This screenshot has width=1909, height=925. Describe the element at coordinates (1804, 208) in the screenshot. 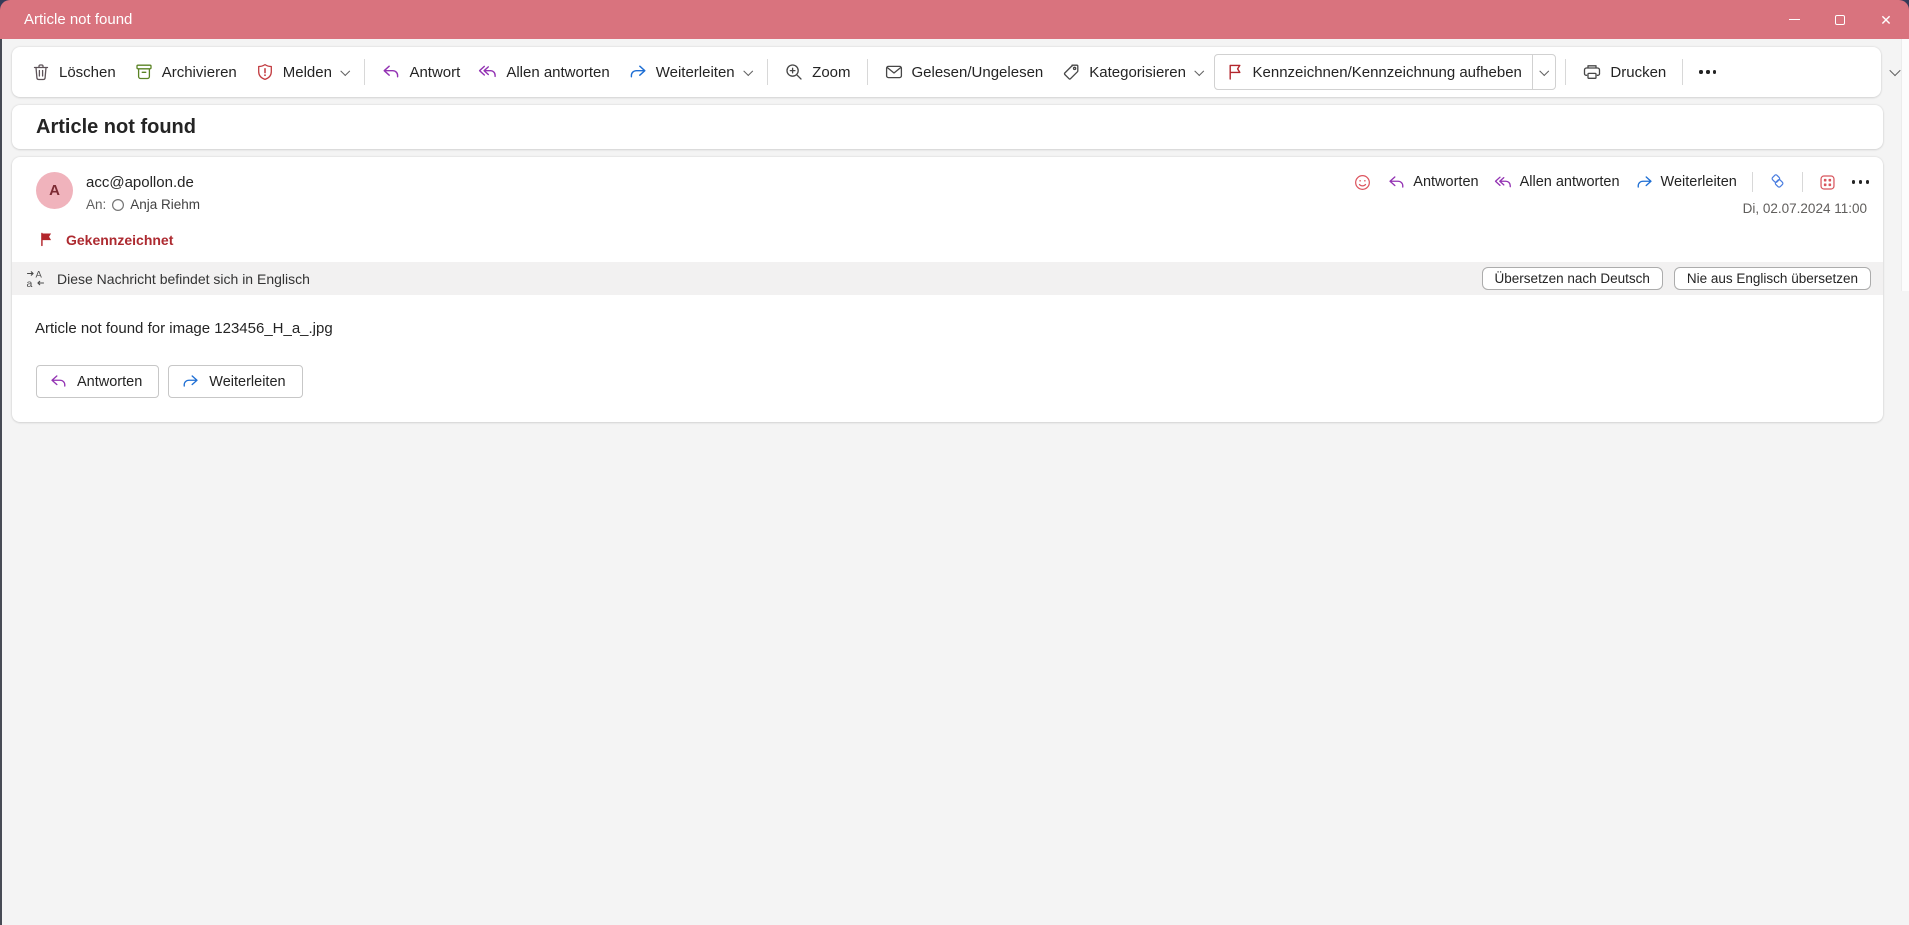

I see `message-date: Di, 02.07.2024 11:00` at that location.